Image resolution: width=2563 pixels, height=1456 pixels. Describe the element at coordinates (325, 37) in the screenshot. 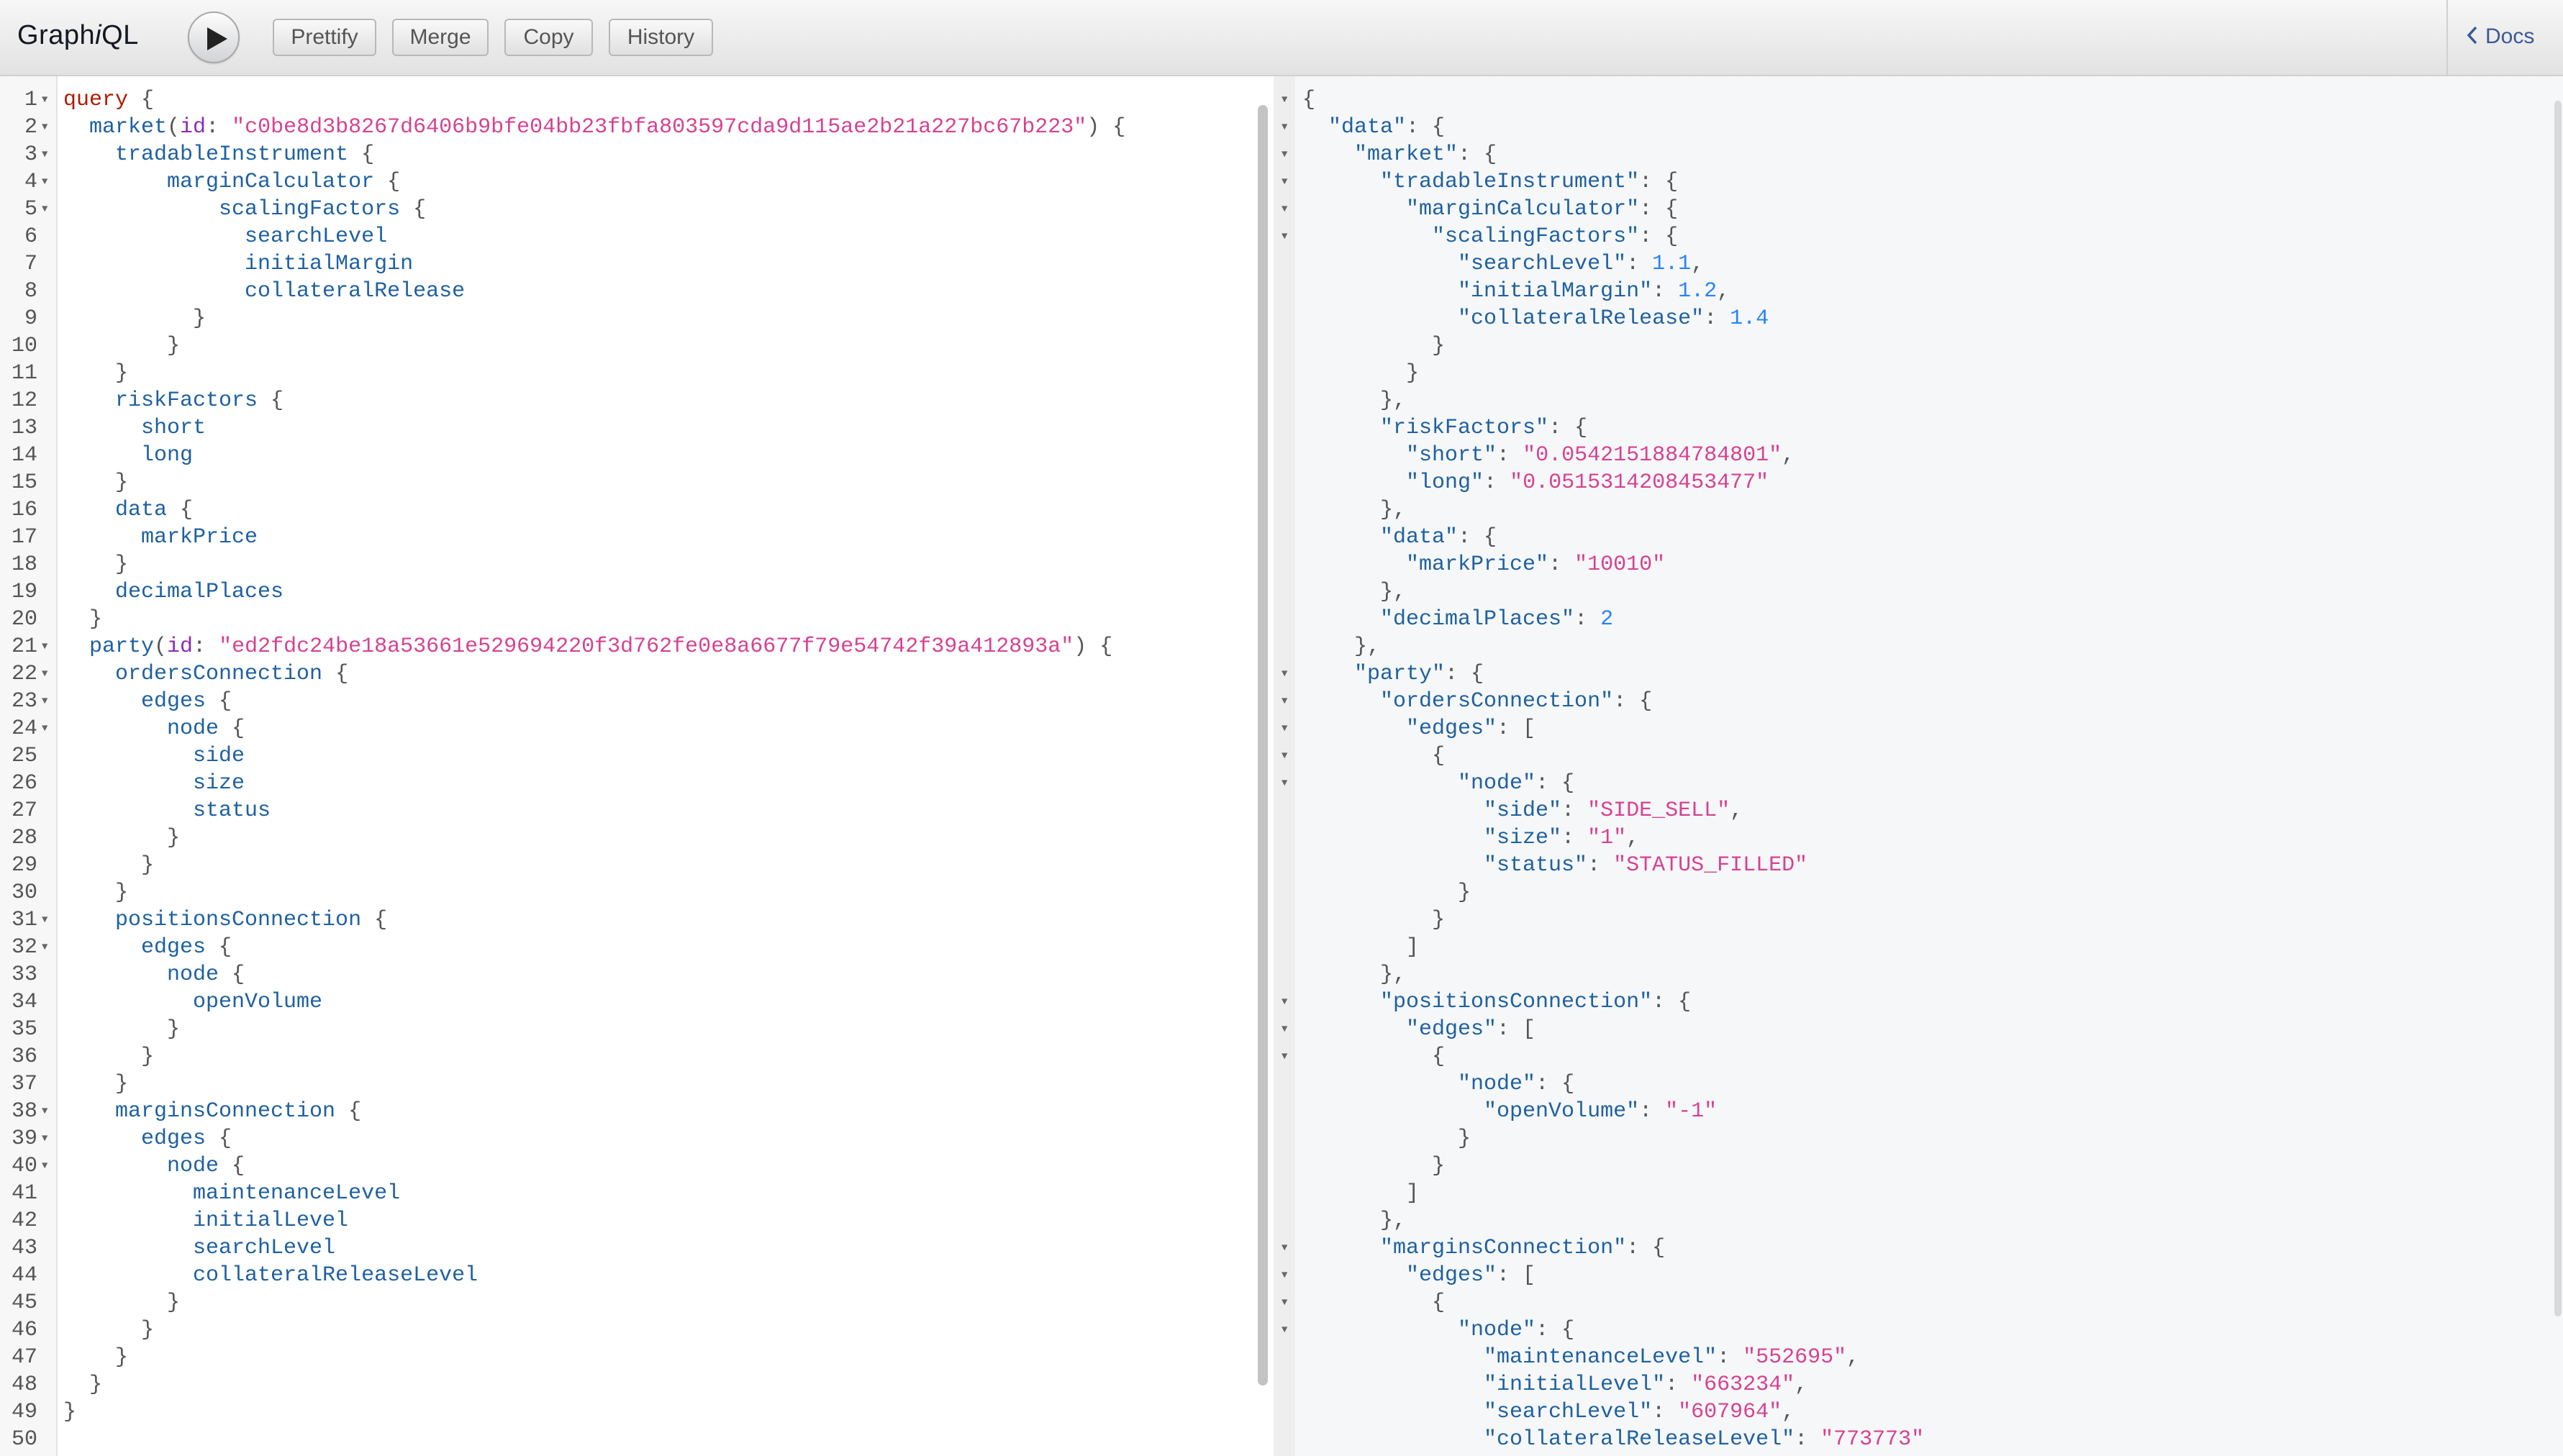

I see `prettify-button: Prettify` at that location.